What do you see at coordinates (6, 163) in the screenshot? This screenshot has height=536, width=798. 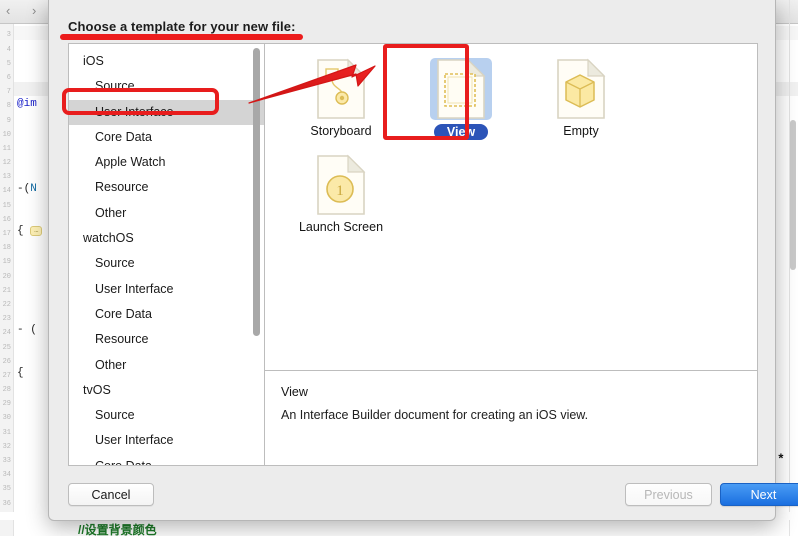 I see `editor-line-number: 12` at bounding box center [6, 163].